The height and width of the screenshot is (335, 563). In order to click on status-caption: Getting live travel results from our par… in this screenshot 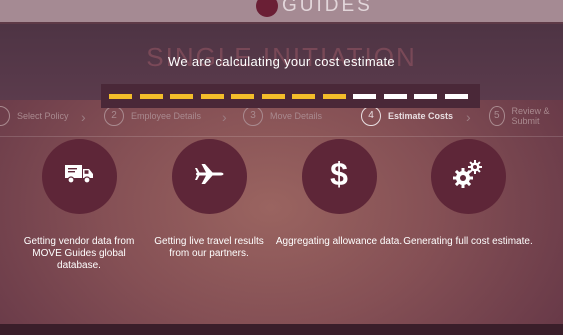, I will do `click(209, 247)`.